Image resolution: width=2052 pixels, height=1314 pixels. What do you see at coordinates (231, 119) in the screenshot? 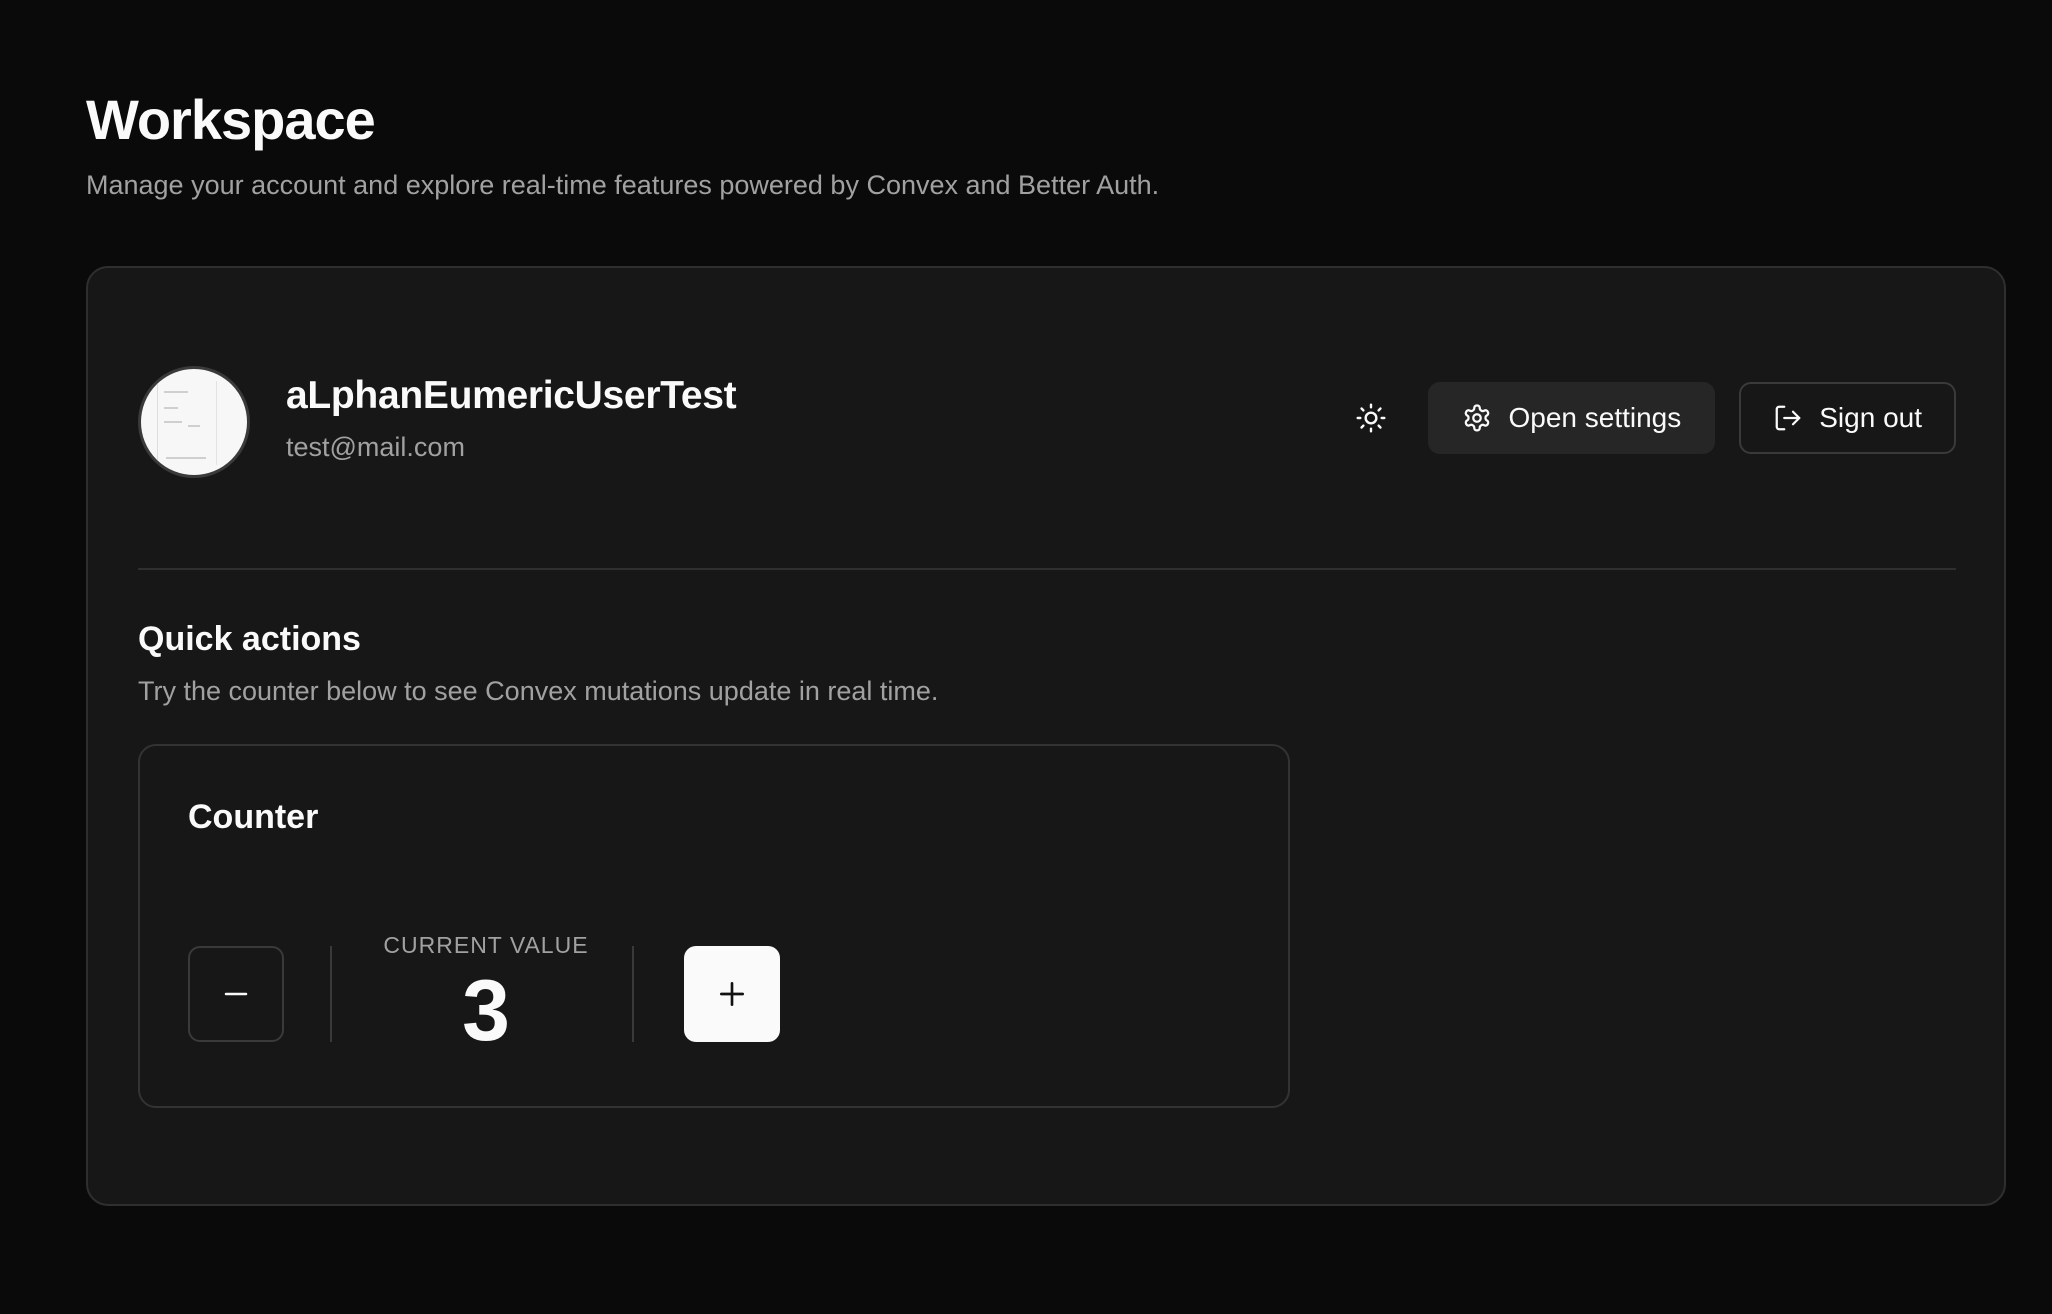
I see `page-title: Workspace` at bounding box center [231, 119].